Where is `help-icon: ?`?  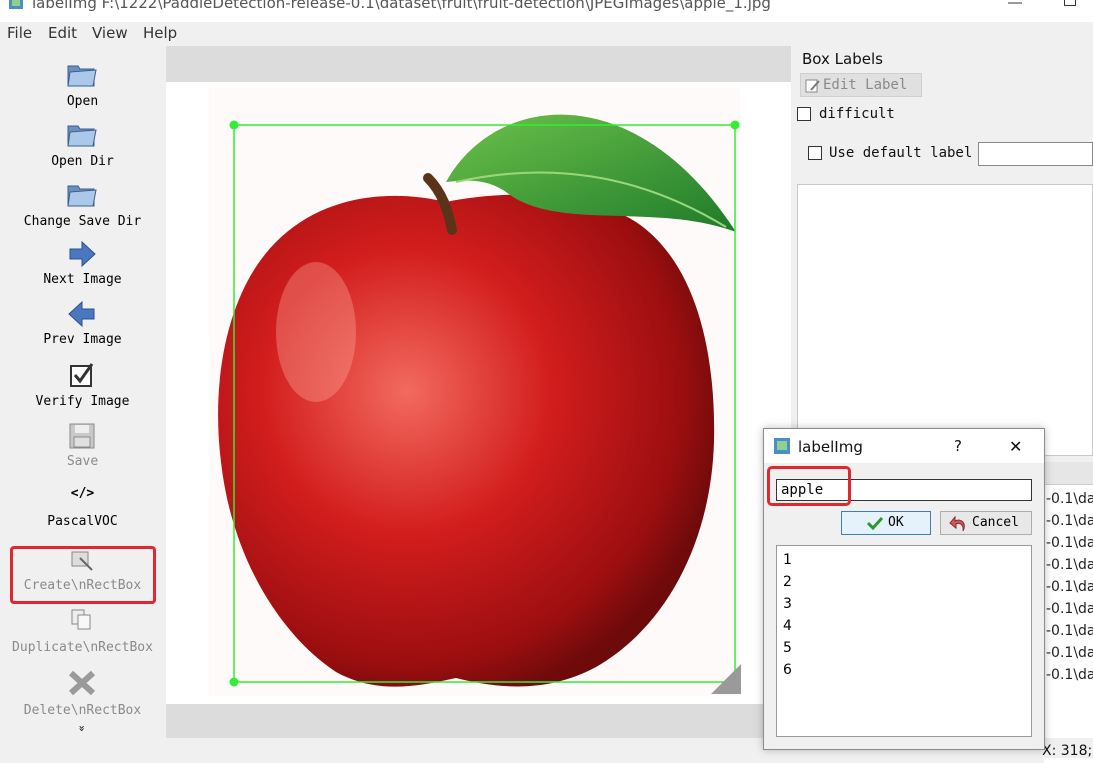
help-icon: ? is located at coordinates (958, 446).